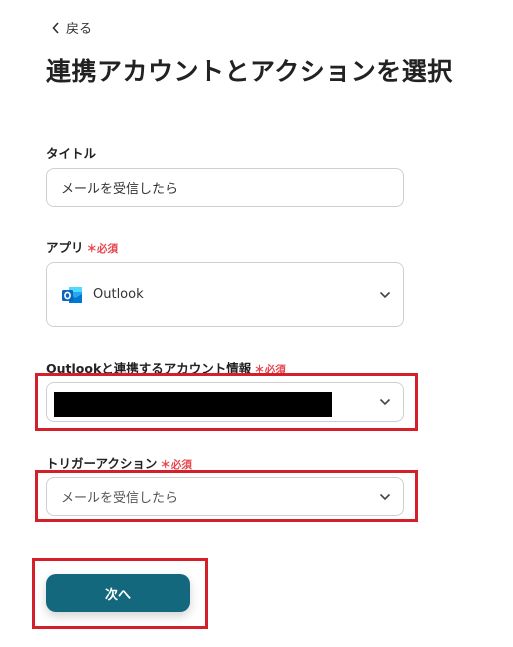 This screenshot has height=647, width=513. I want to click on trigger-action-select: メールを受信したら, so click(225, 496).